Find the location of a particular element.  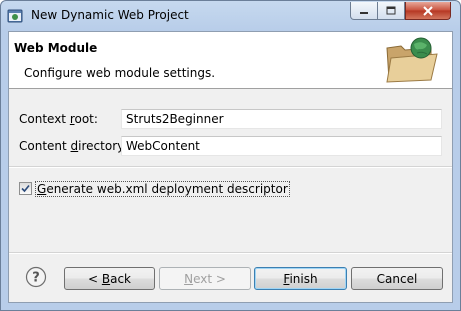

help-icon: ? is located at coordinates (36, 277).